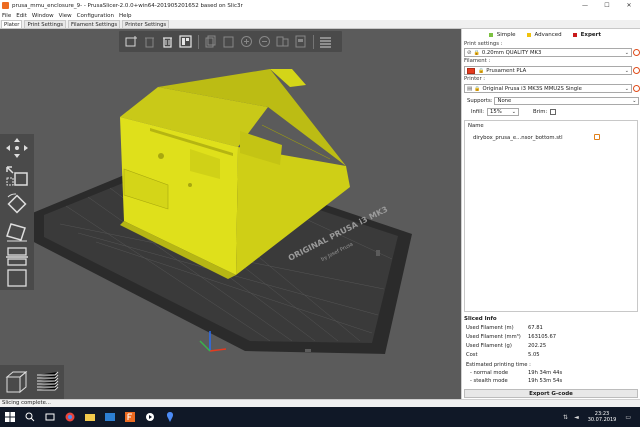 The width and height of the screenshot is (640, 427). What do you see at coordinates (472, 355) in the screenshot?
I see `info-label: Cost` at bounding box center [472, 355].